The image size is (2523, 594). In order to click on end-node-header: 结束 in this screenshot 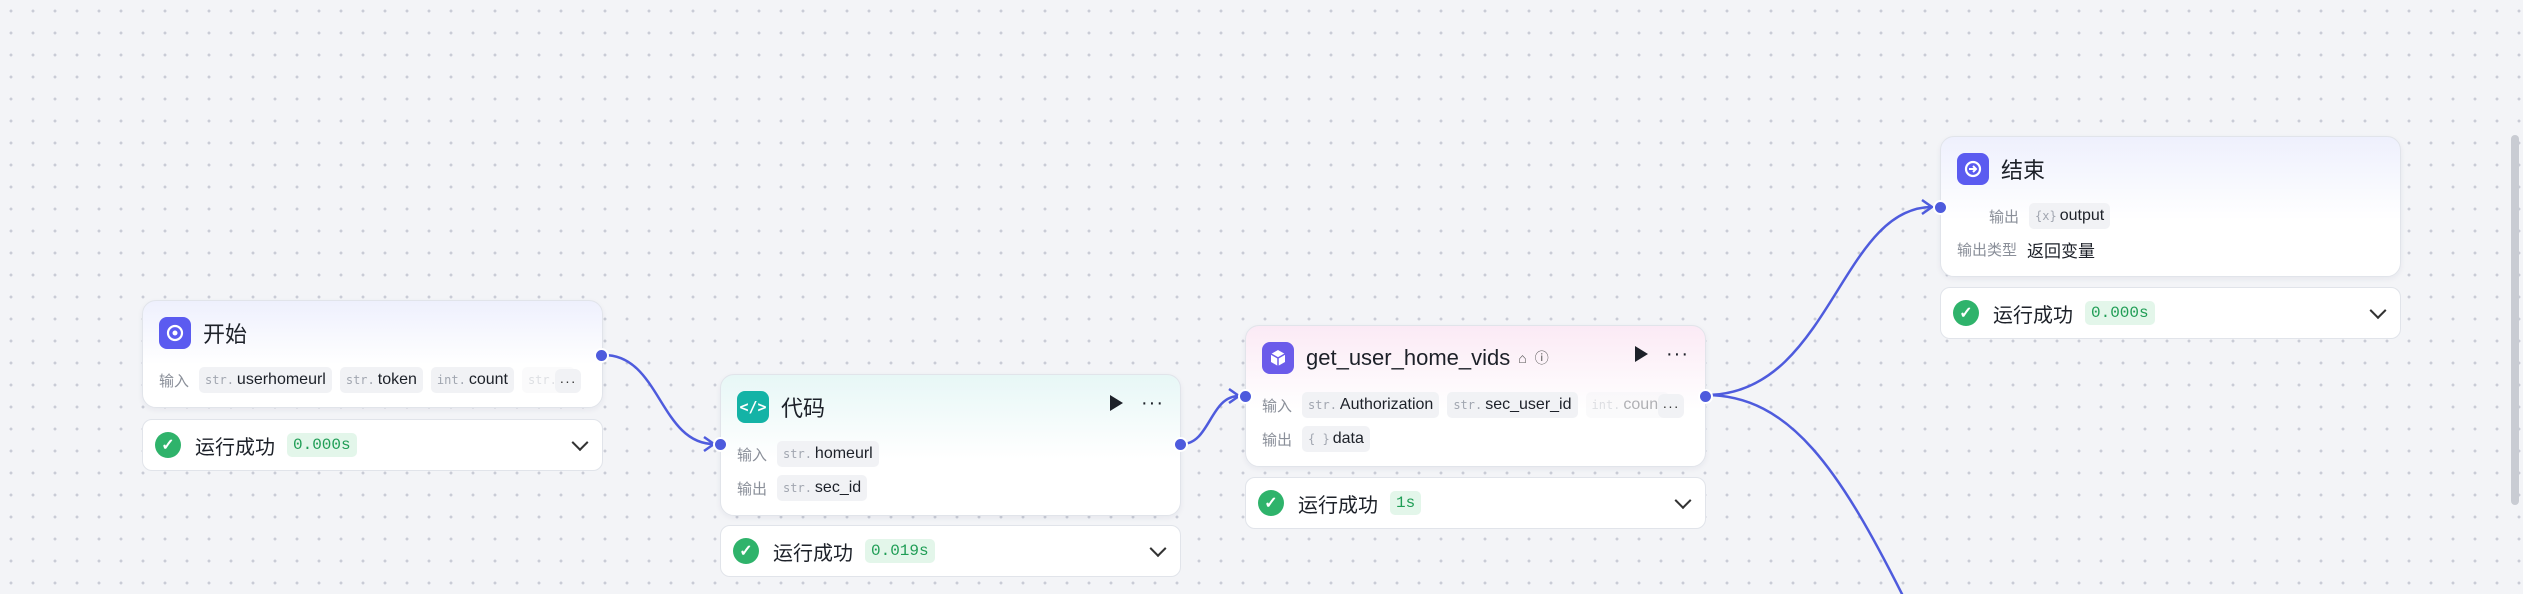, I will do `click(2001, 169)`.